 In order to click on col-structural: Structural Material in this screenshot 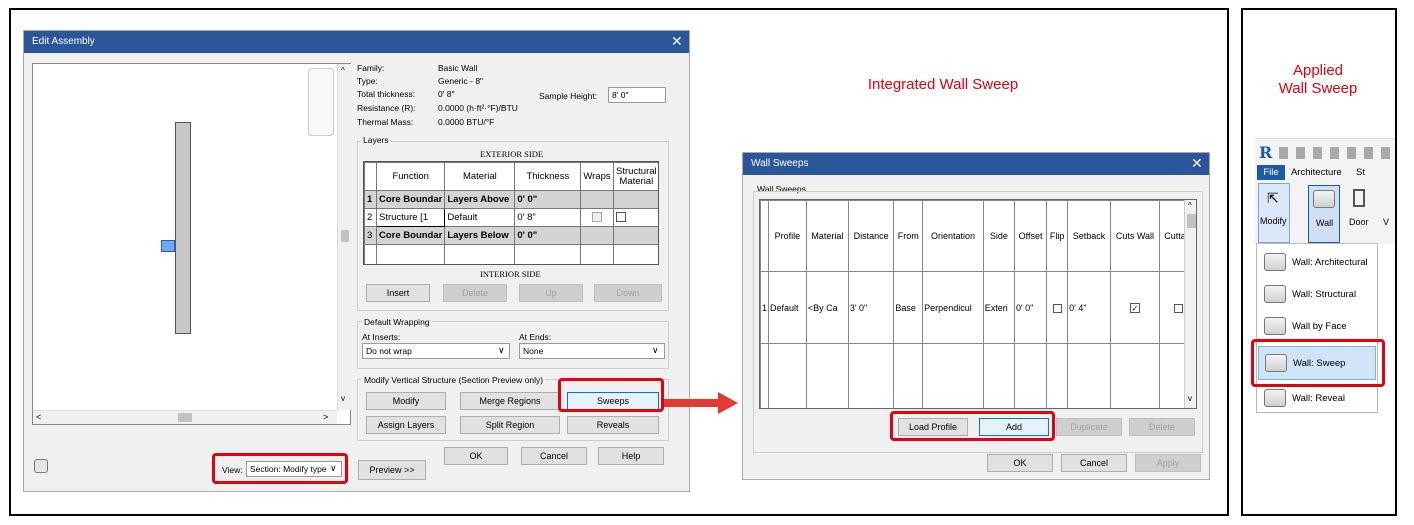, I will do `click(635, 176)`.